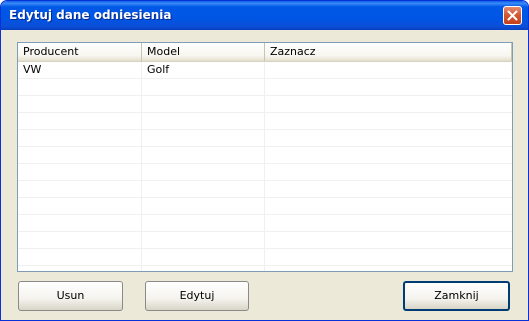  What do you see at coordinates (456, 296) in the screenshot?
I see `close-button: Zamknij` at bounding box center [456, 296].